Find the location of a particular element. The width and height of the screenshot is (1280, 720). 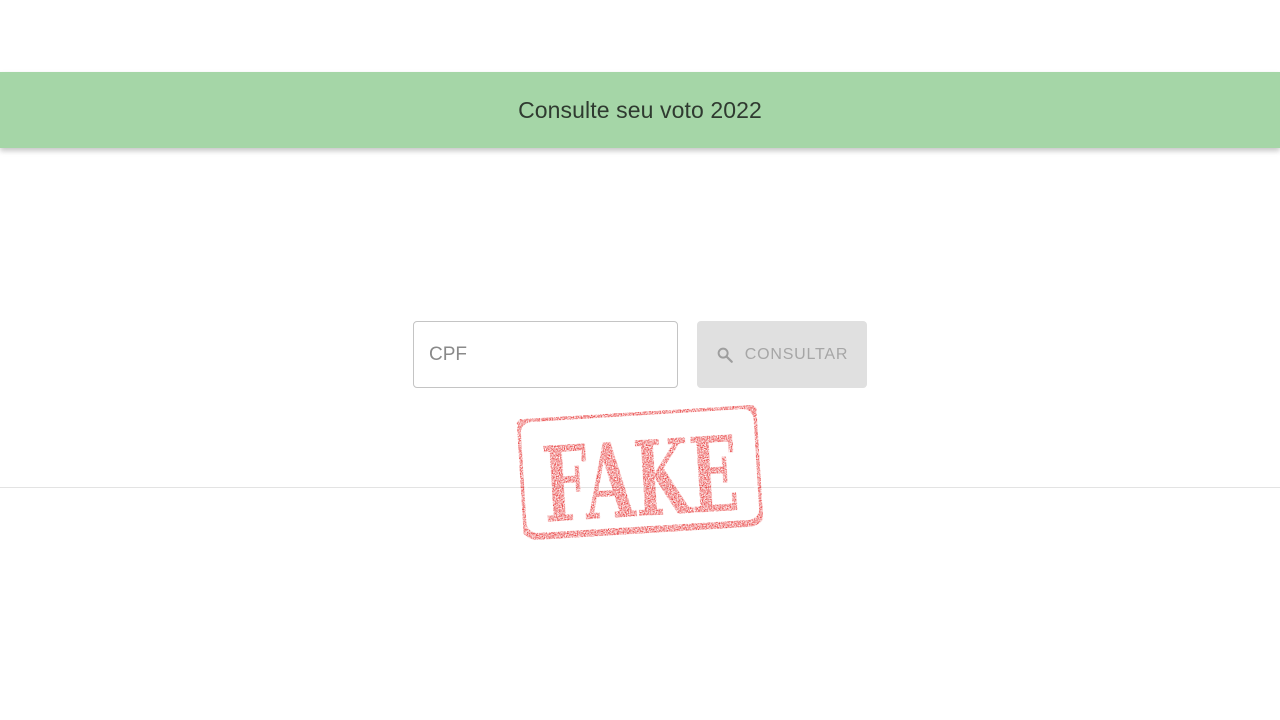

stamp-text: FAKE is located at coordinates (640, 478).